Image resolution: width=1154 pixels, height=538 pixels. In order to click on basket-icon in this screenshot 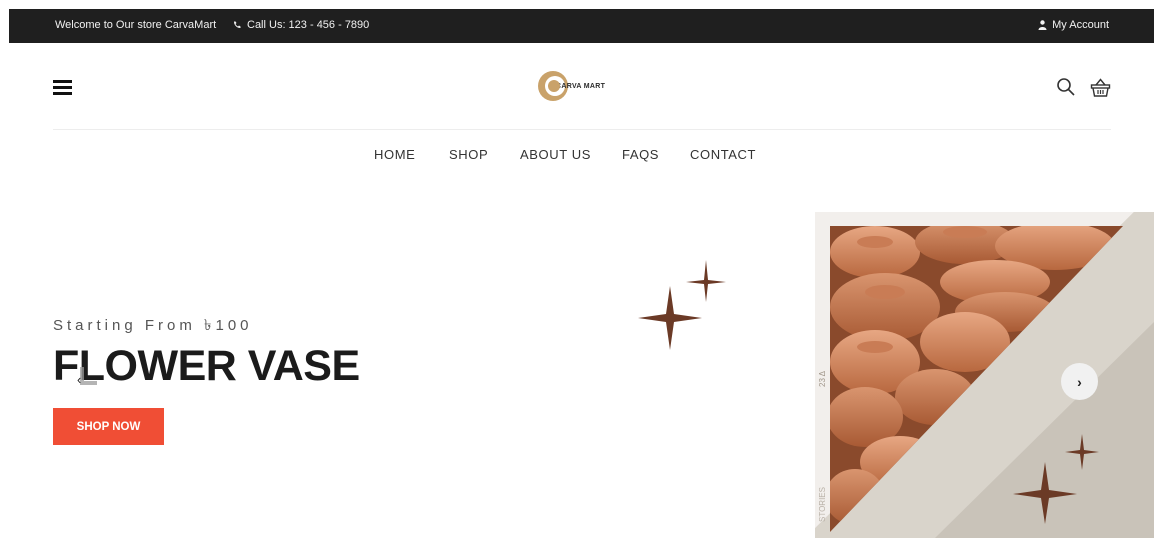, I will do `click(1100, 87)`.